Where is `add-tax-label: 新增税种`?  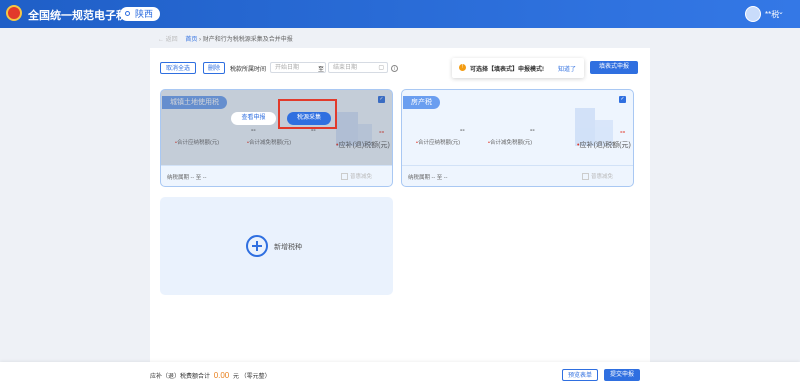
add-tax-label: 新增税种 is located at coordinates (288, 247).